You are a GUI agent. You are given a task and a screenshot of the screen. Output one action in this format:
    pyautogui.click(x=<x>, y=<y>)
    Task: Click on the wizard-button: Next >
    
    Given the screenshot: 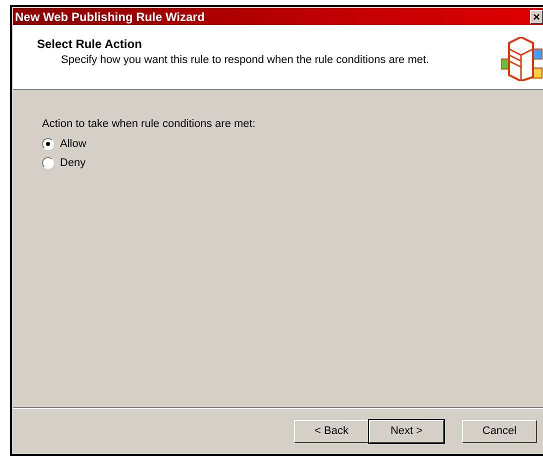 What is the action you would take?
    pyautogui.click(x=406, y=431)
    